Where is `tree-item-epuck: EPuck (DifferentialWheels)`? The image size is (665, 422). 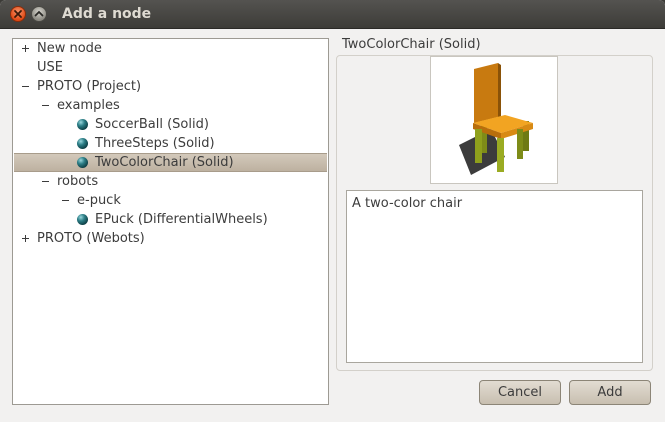 tree-item-epuck: EPuck (DifferentialWheels) is located at coordinates (170, 219).